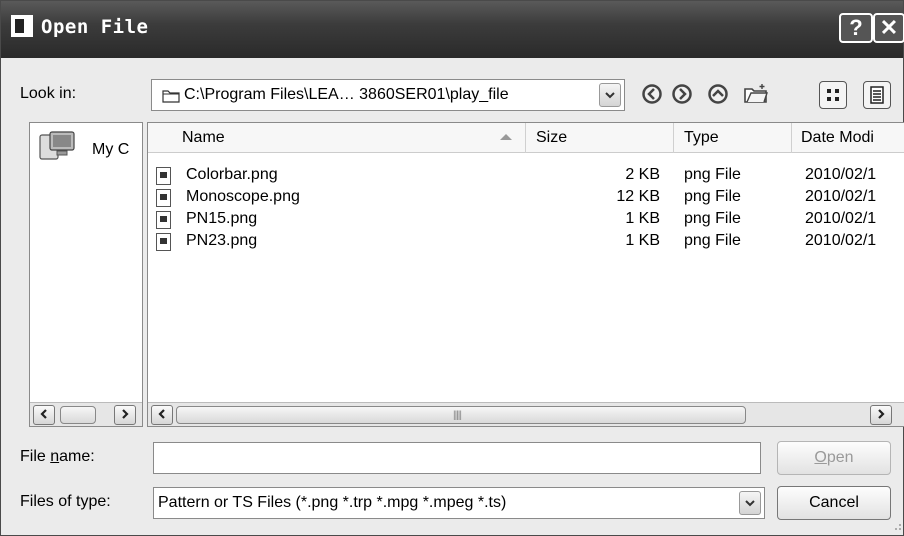 The height and width of the screenshot is (536, 904). What do you see at coordinates (856, 28) in the screenshot?
I see `help-button: ?` at bounding box center [856, 28].